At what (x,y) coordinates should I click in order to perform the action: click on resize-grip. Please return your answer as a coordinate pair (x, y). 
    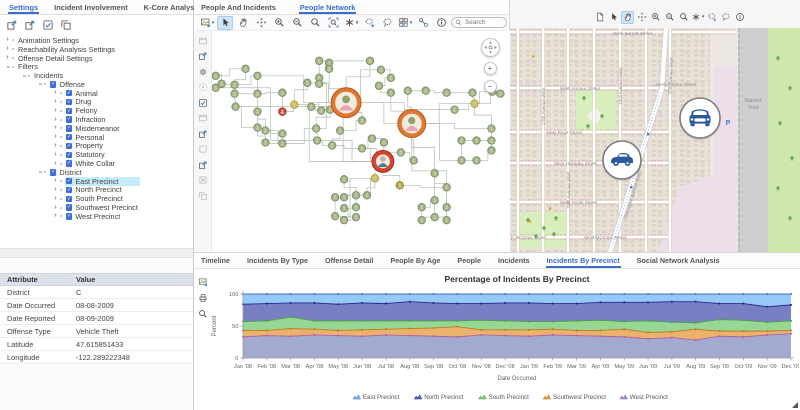
    Looking at the image, I should click on (795, 405).